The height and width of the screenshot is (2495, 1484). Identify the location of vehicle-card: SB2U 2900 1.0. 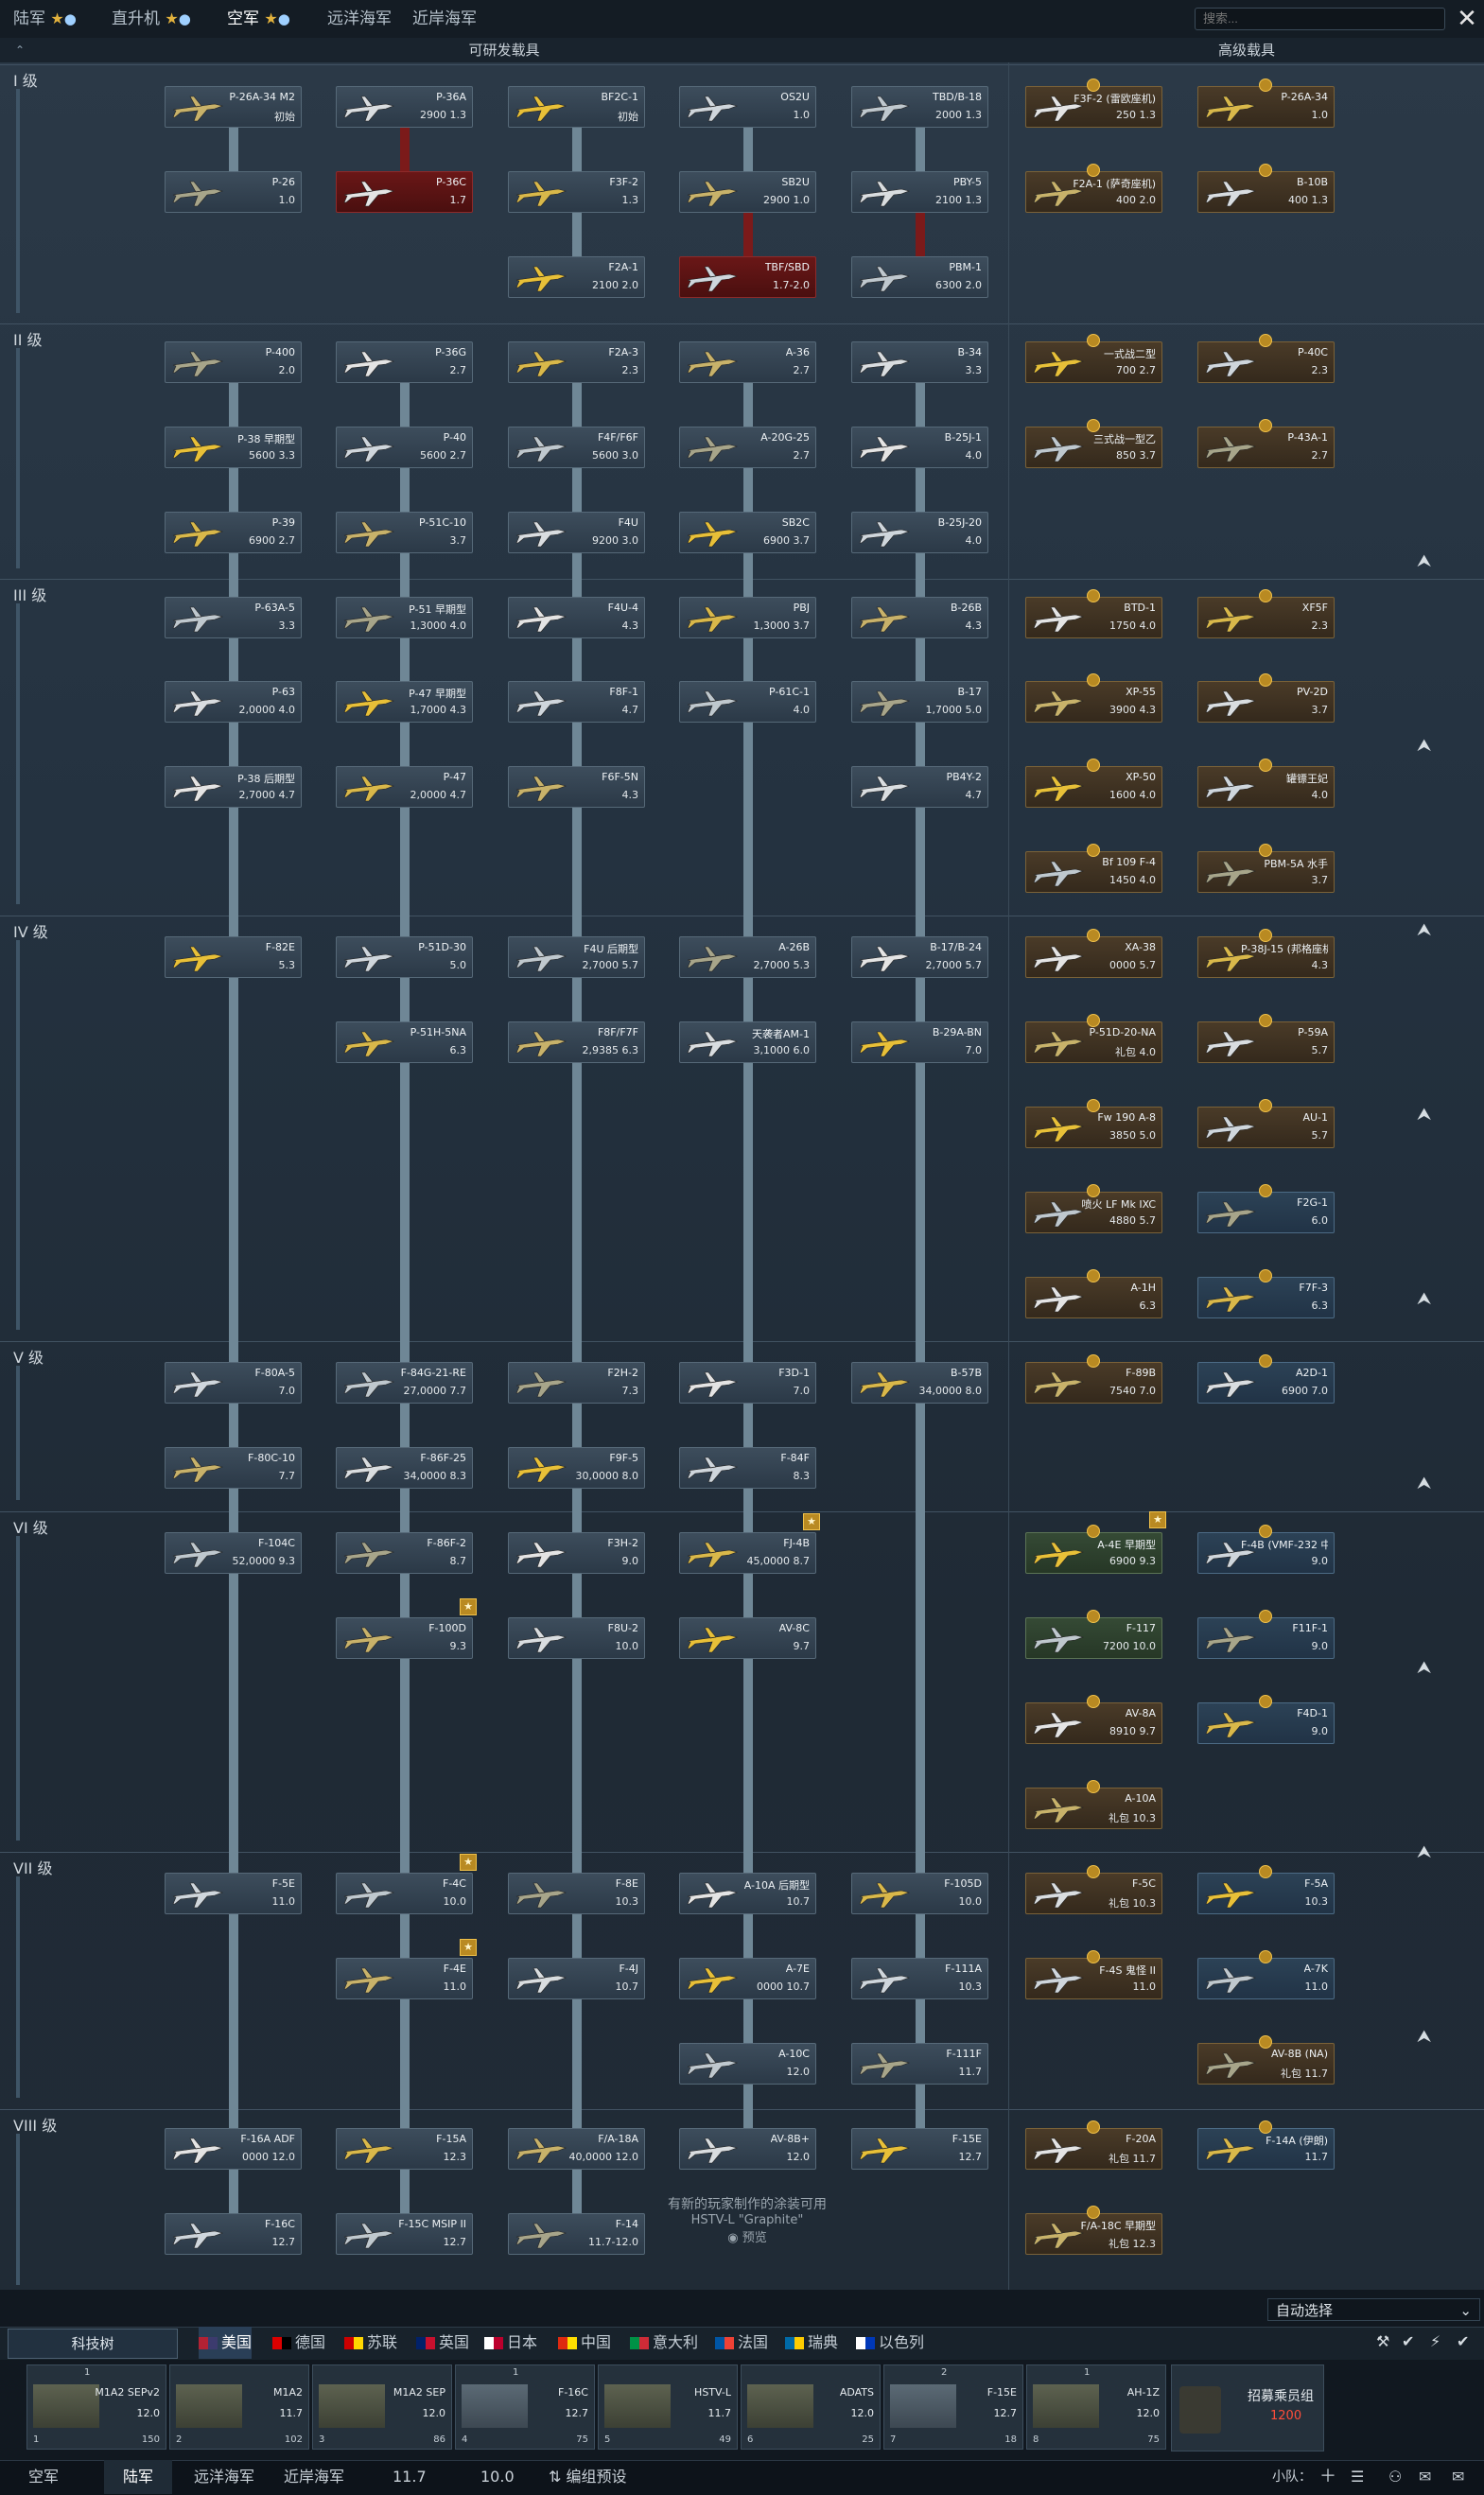
(748, 192).